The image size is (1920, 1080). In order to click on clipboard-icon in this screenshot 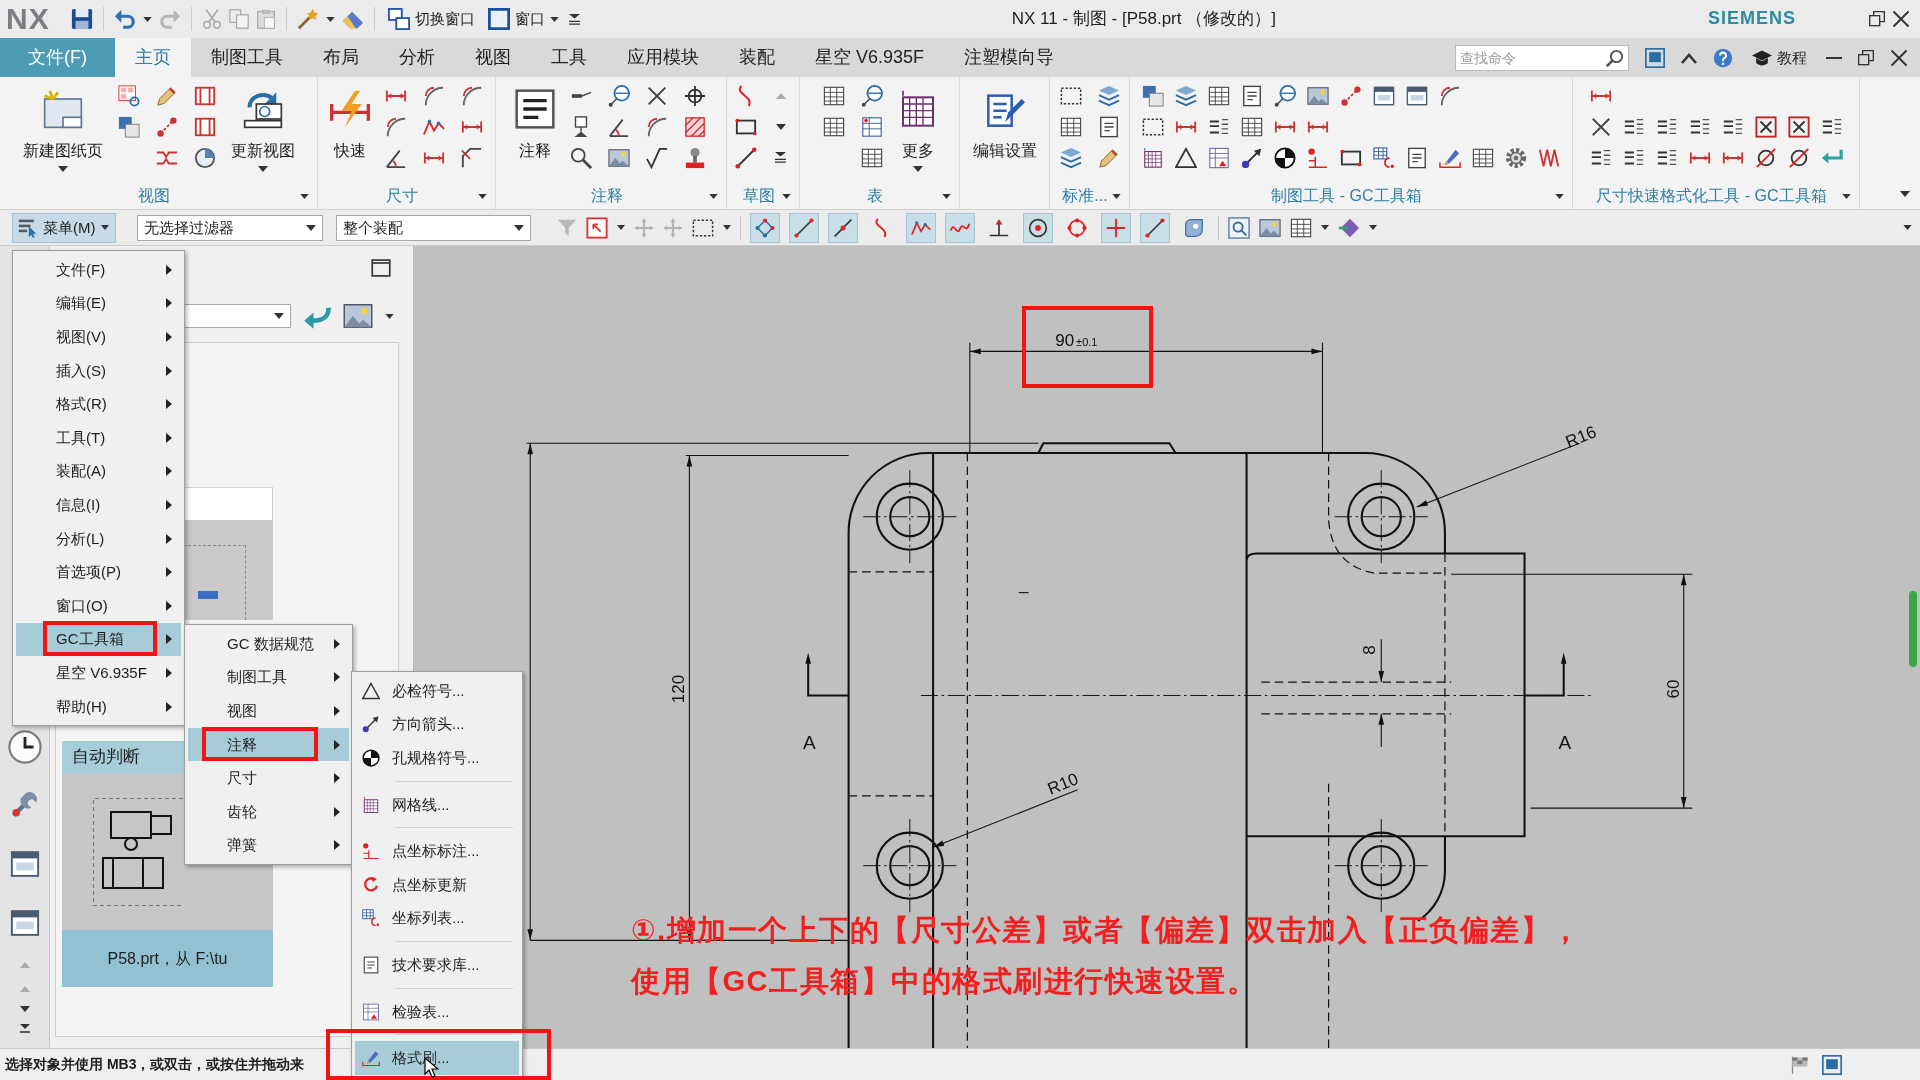, I will do `click(265, 19)`.